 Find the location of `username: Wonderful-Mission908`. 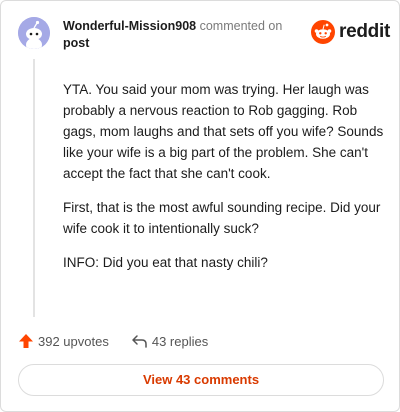

username: Wonderful-Mission908 is located at coordinates (129, 26).